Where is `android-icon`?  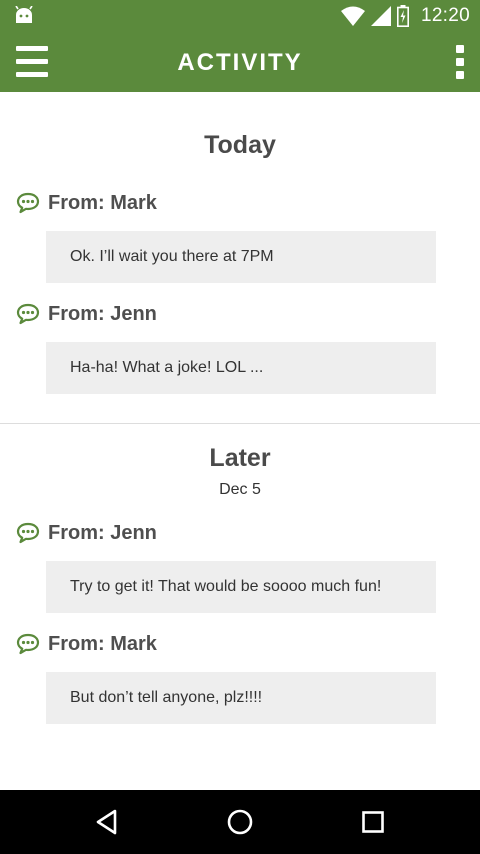 android-icon is located at coordinates (24, 14).